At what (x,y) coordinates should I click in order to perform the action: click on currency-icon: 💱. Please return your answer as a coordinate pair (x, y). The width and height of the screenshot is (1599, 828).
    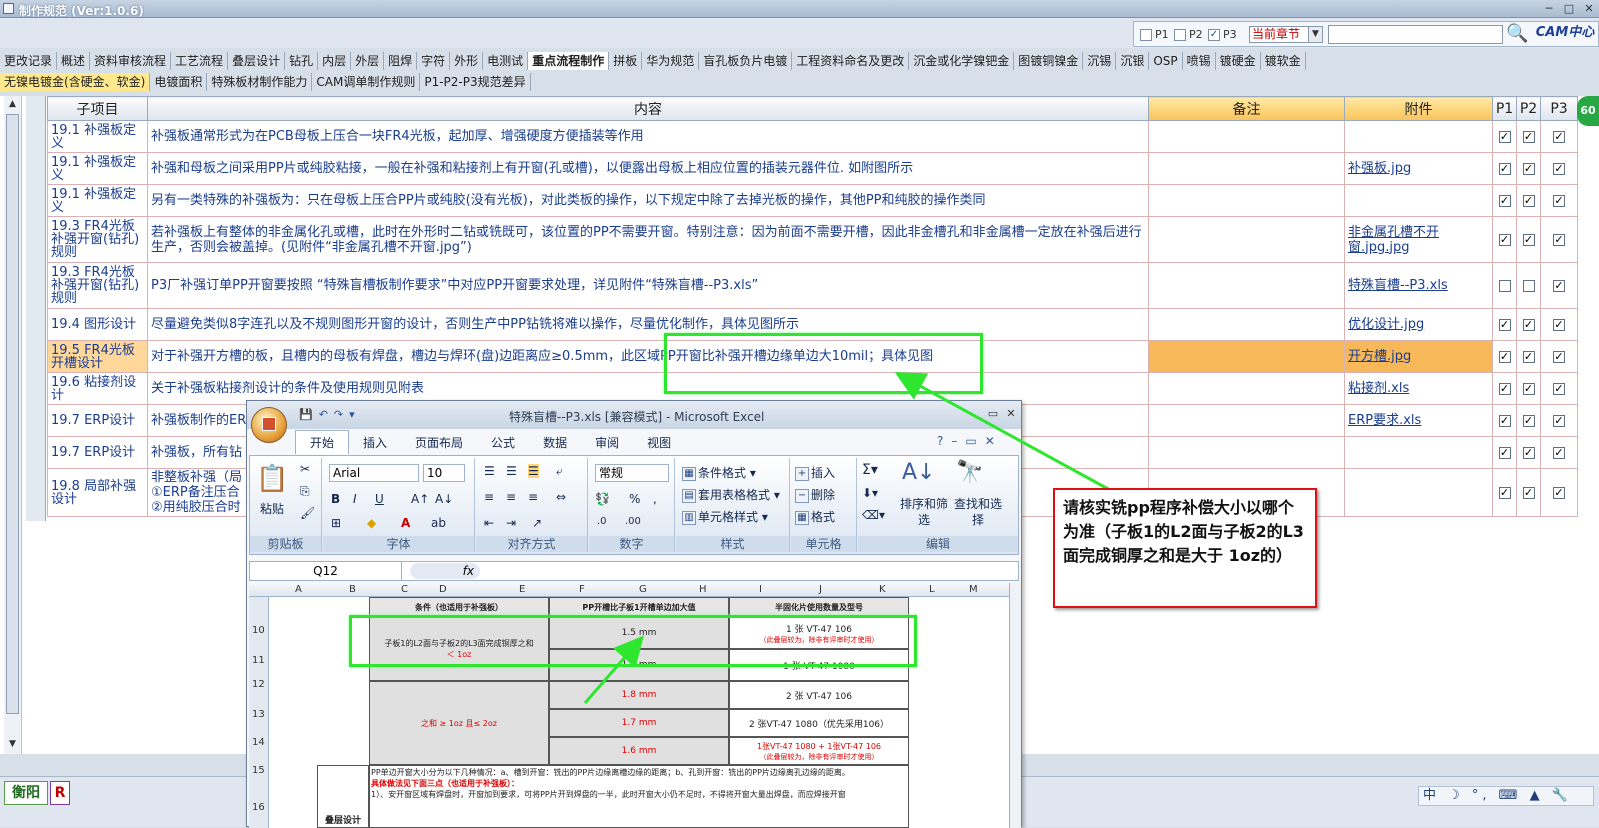
    Looking at the image, I should click on (602, 499).